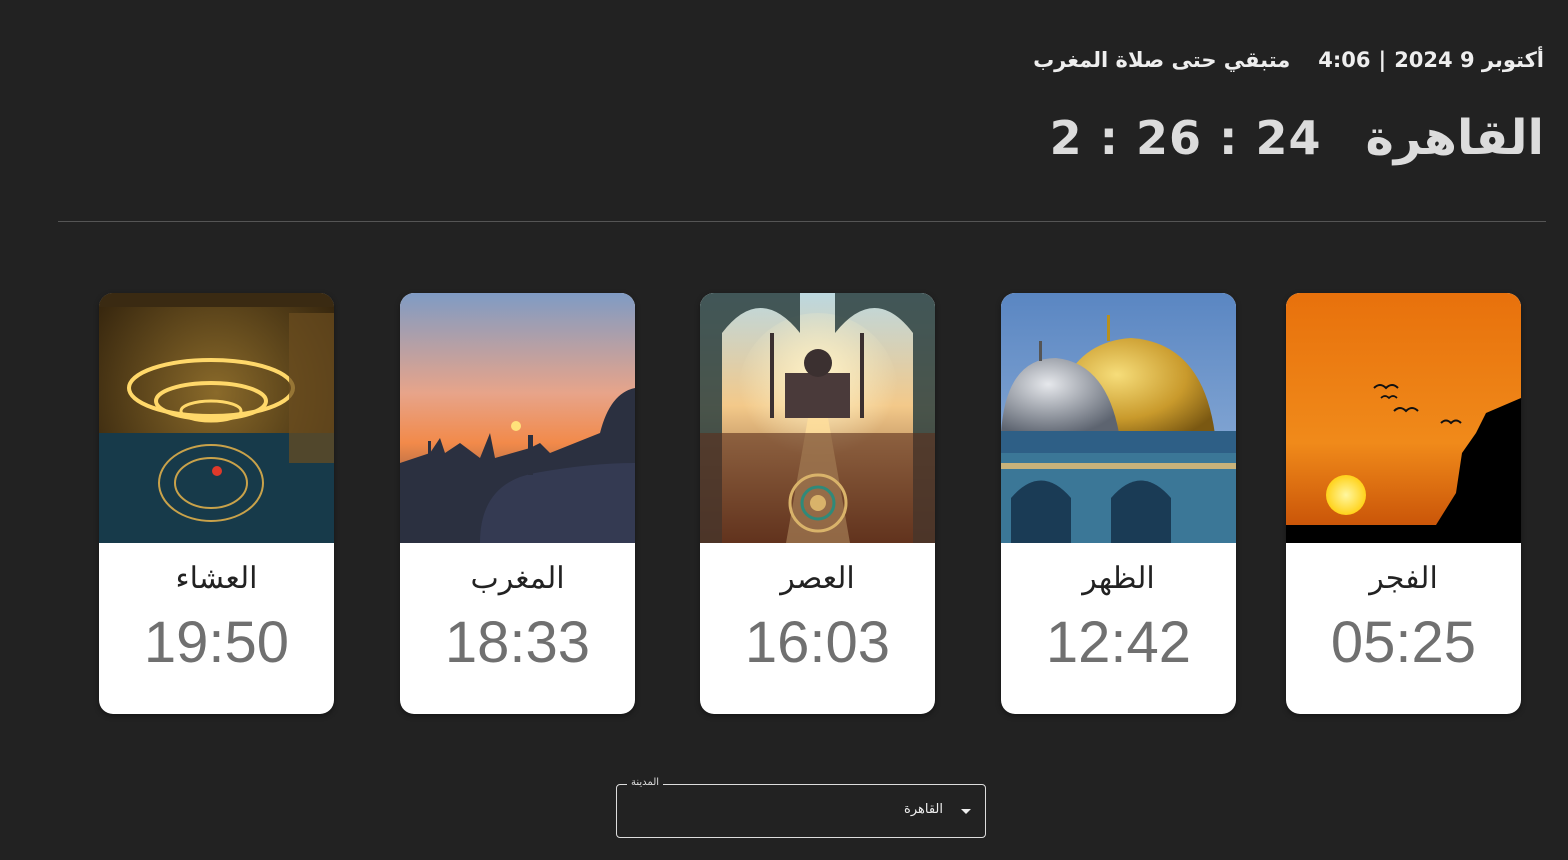  I want to click on current-date: أكتوبر 9 2024, so click(1469, 60).